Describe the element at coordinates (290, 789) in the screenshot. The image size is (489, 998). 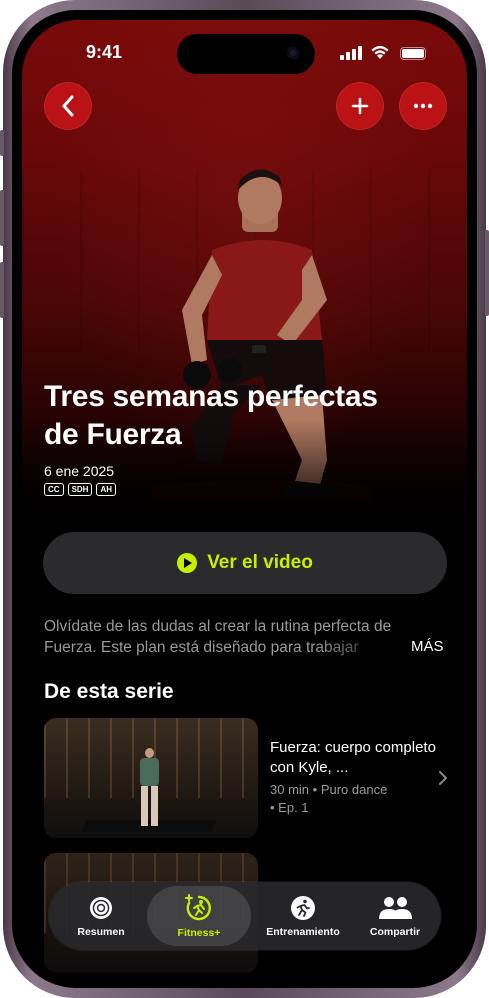
I see `episode-duration: 30 min` at that location.